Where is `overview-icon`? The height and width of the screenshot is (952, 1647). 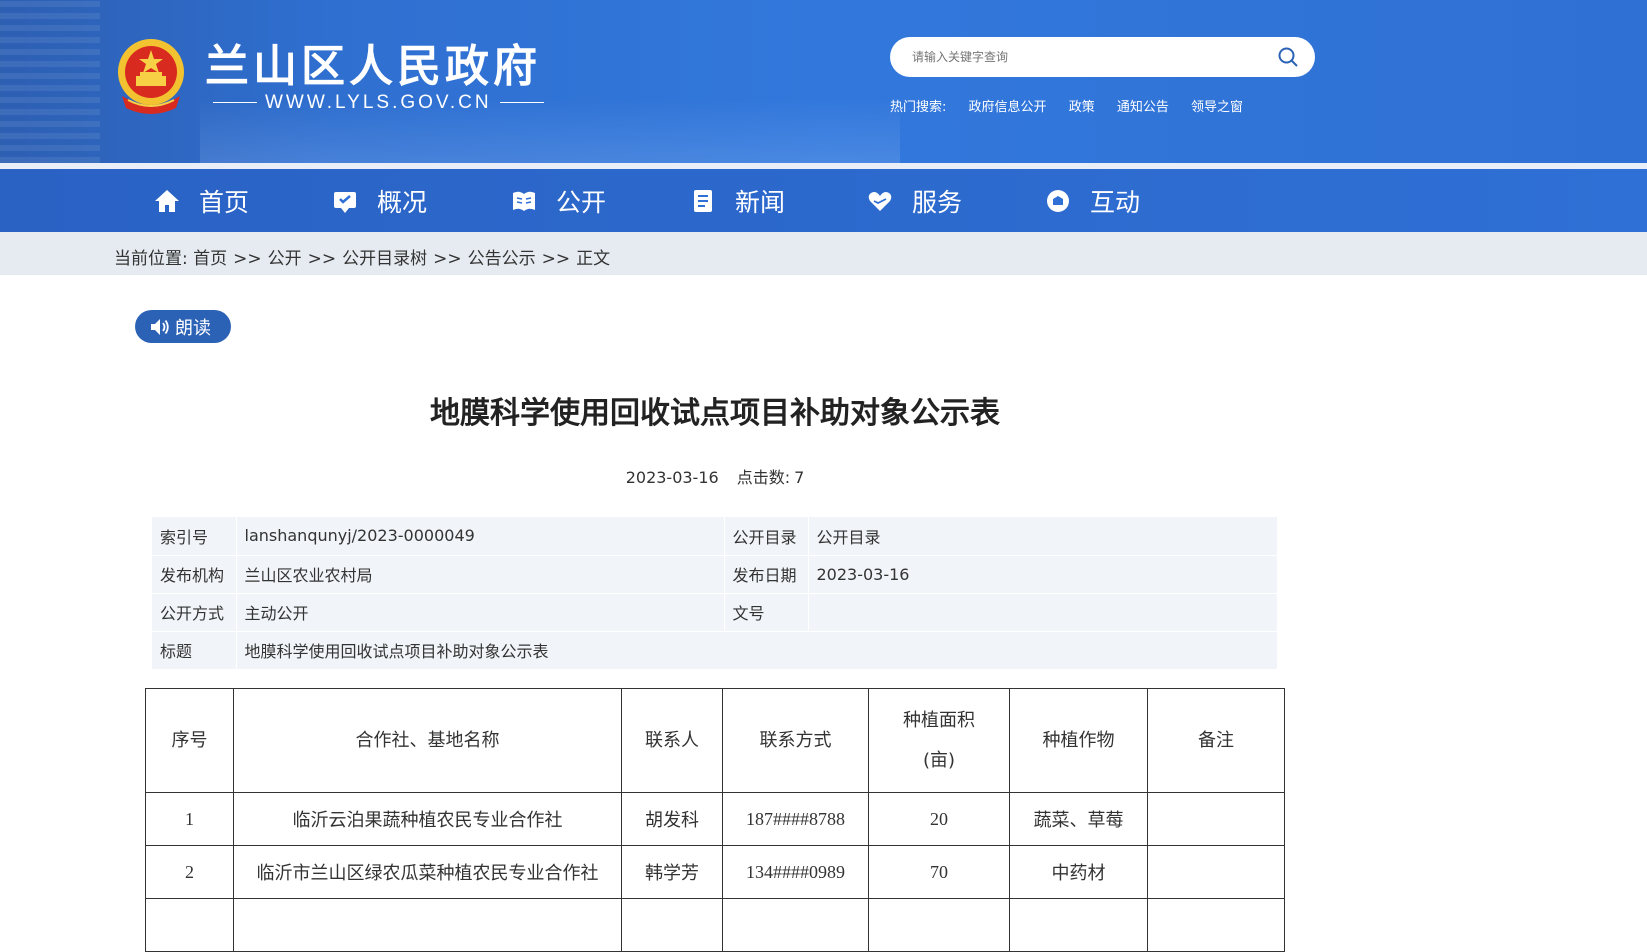 overview-icon is located at coordinates (345, 202).